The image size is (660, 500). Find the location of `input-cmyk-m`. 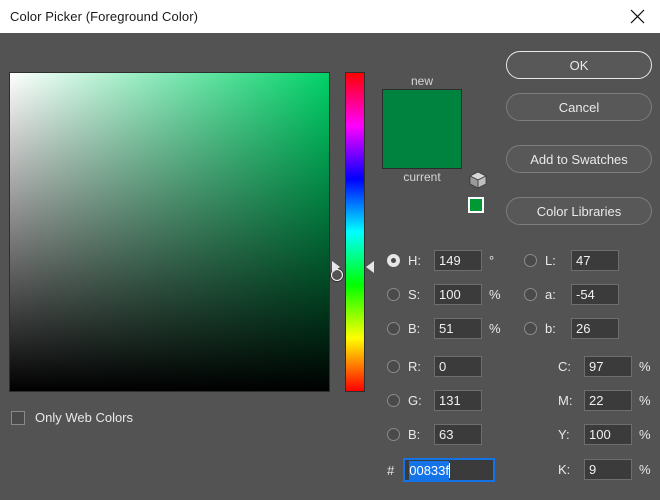

input-cmyk-m is located at coordinates (608, 400).